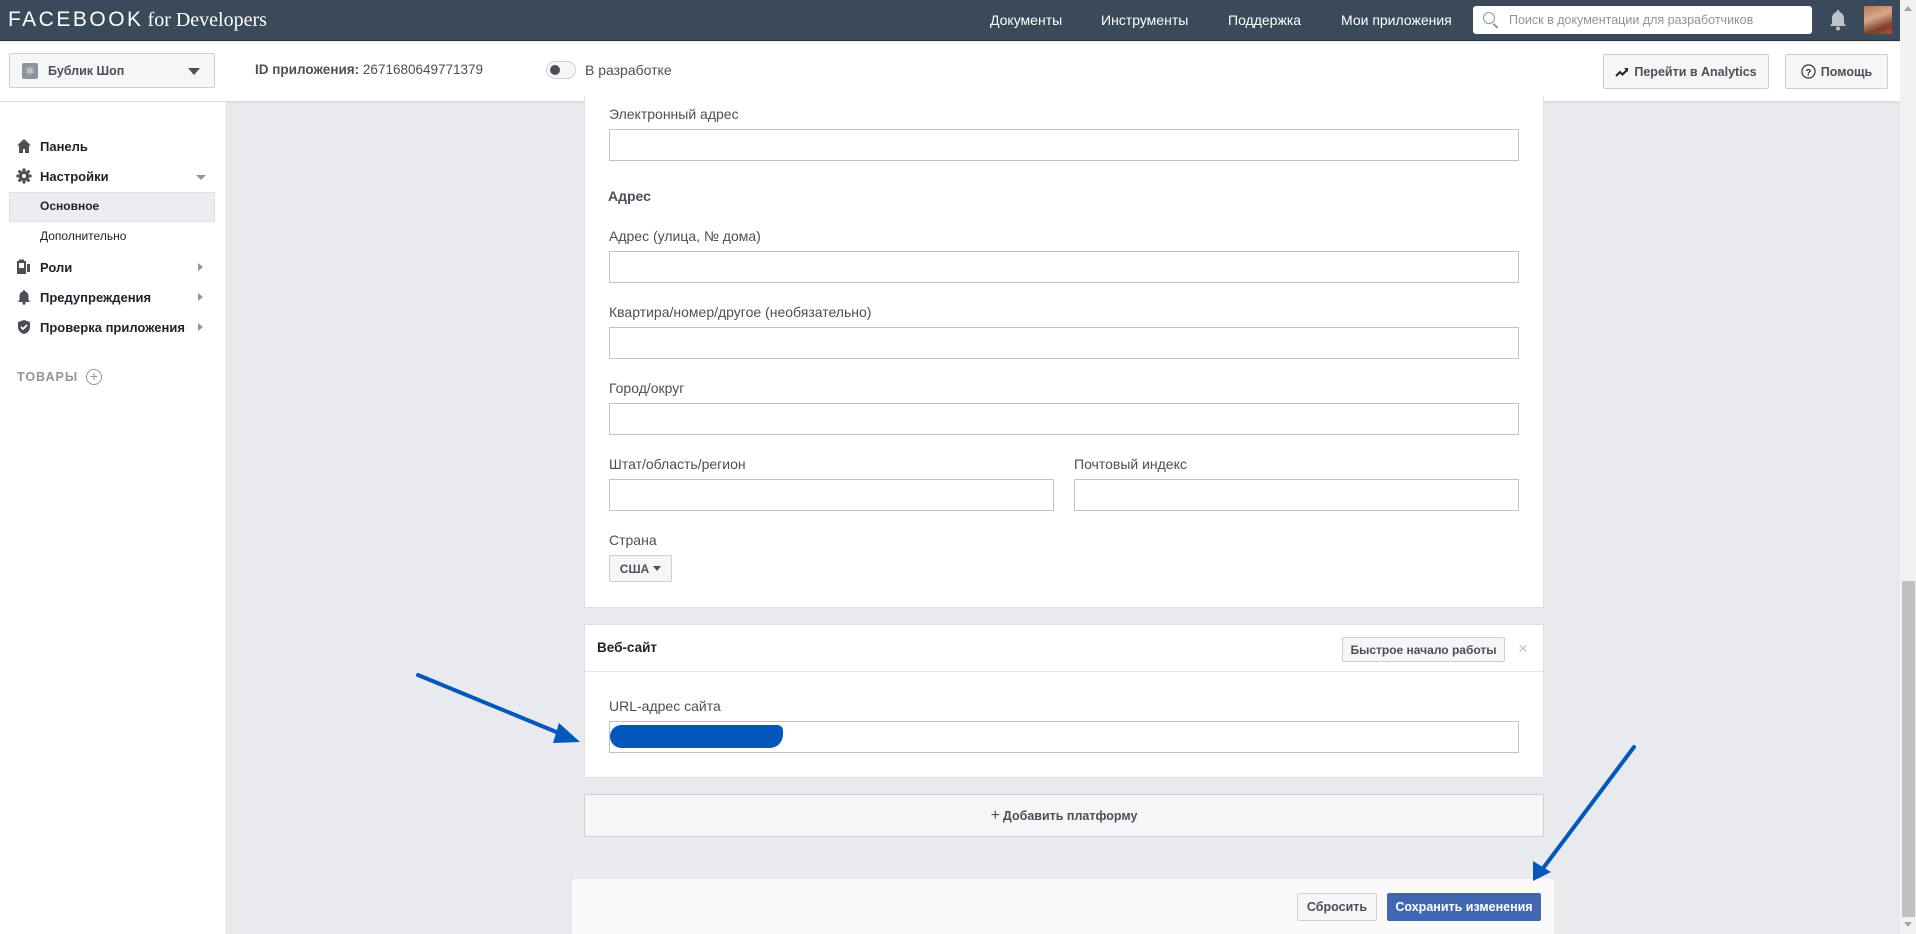  What do you see at coordinates (1064, 671) in the screenshot?
I see `divider` at bounding box center [1064, 671].